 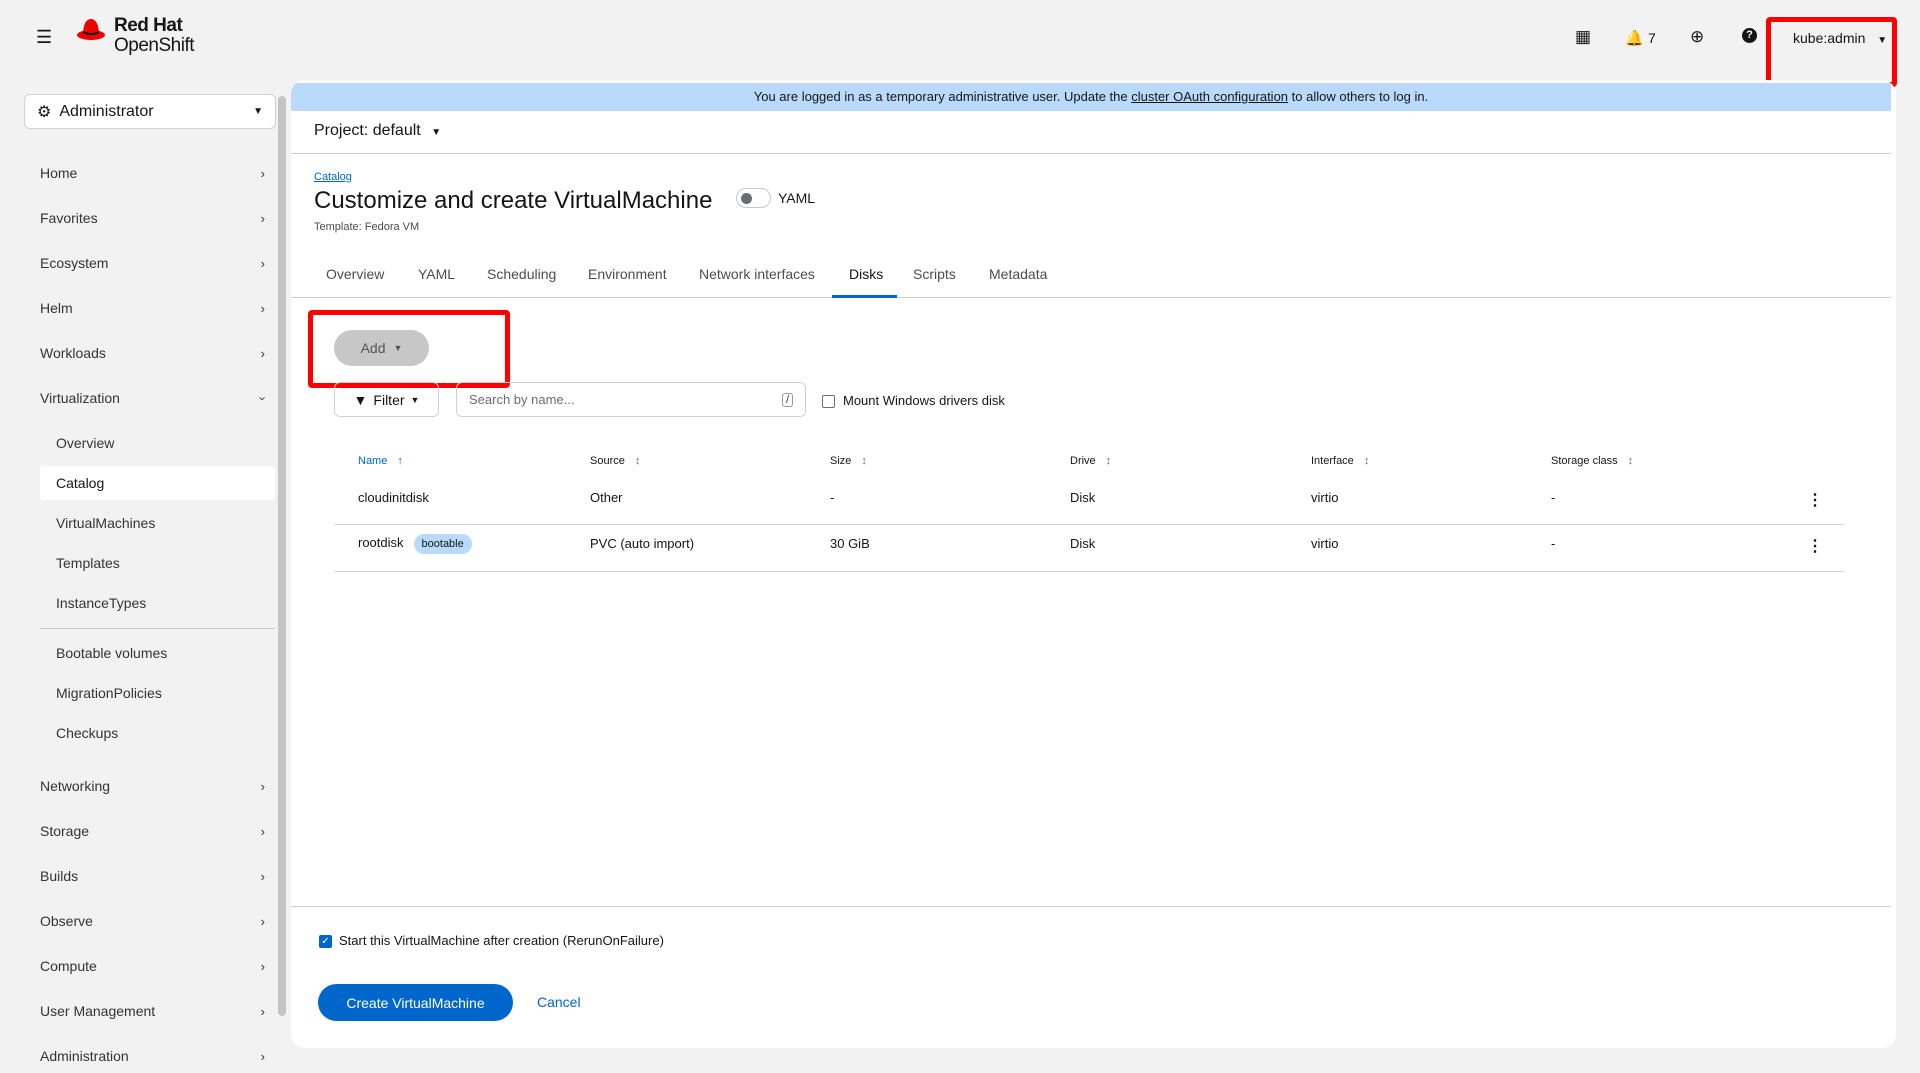 What do you see at coordinates (87, 733) in the screenshot?
I see `nav-label: Checkups` at bounding box center [87, 733].